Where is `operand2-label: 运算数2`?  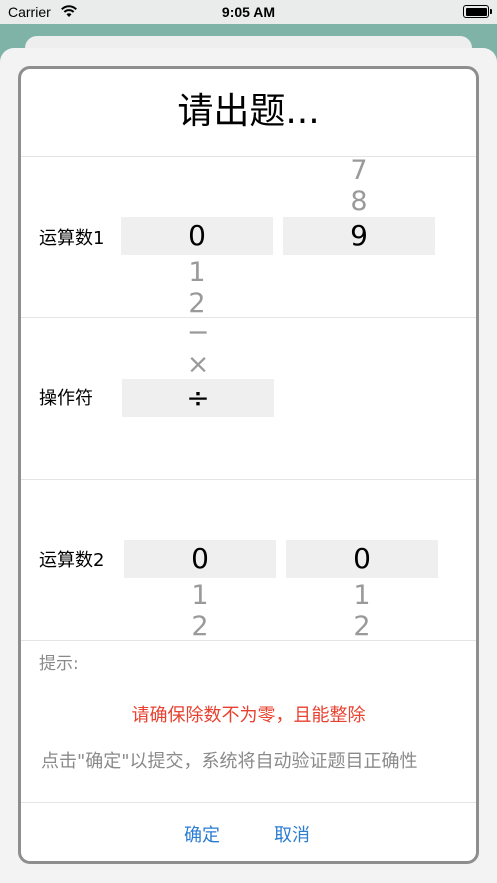 operand2-label: 运算数2 is located at coordinates (72, 560).